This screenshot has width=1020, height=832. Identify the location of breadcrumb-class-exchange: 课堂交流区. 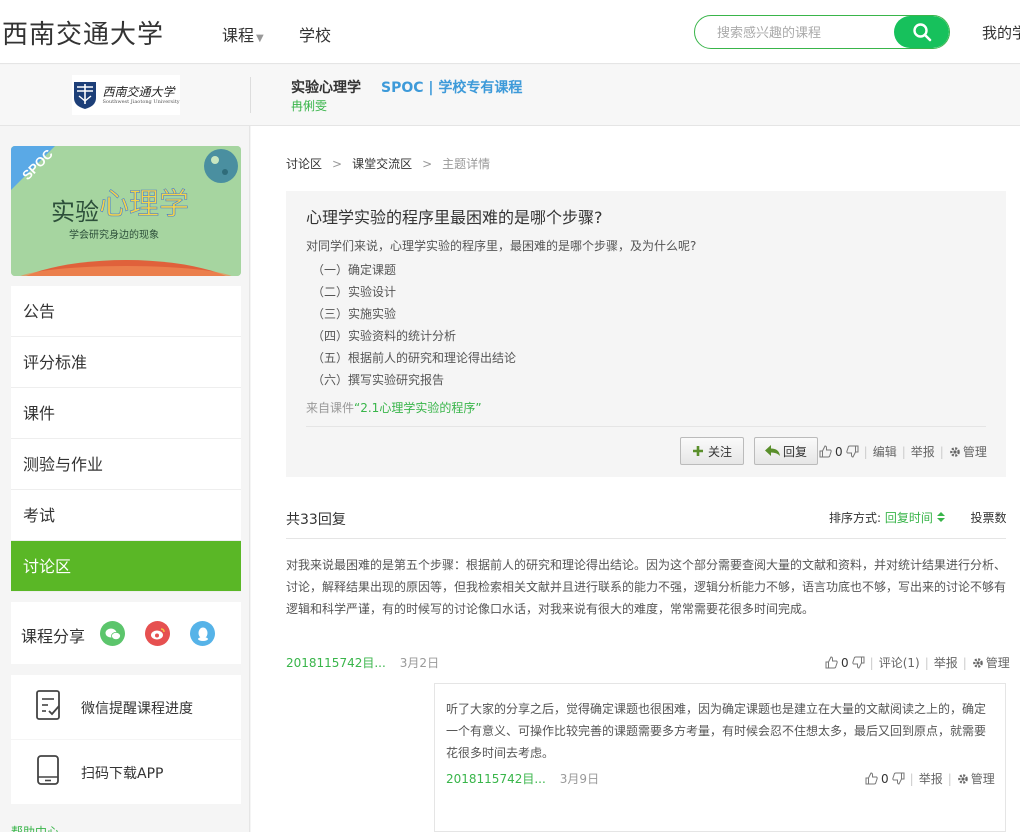
(382, 164).